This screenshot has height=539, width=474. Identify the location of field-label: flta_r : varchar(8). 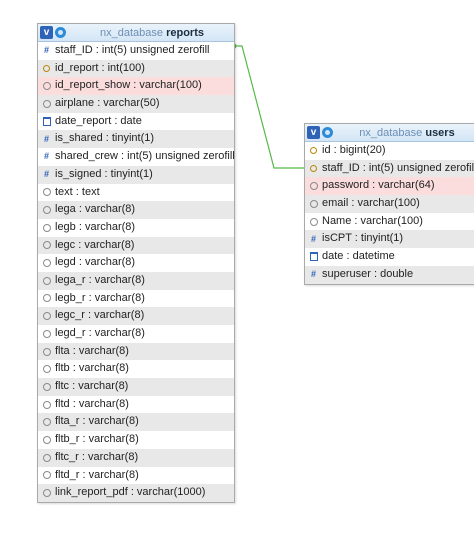
(97, 421).